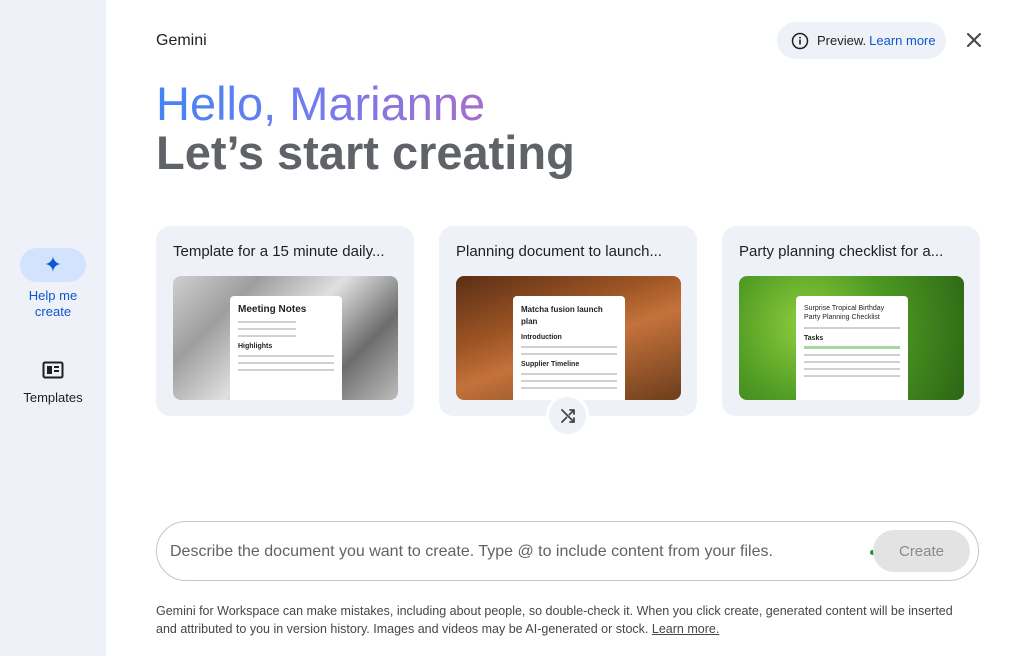  I want to click on close-button, so click(974, 40).